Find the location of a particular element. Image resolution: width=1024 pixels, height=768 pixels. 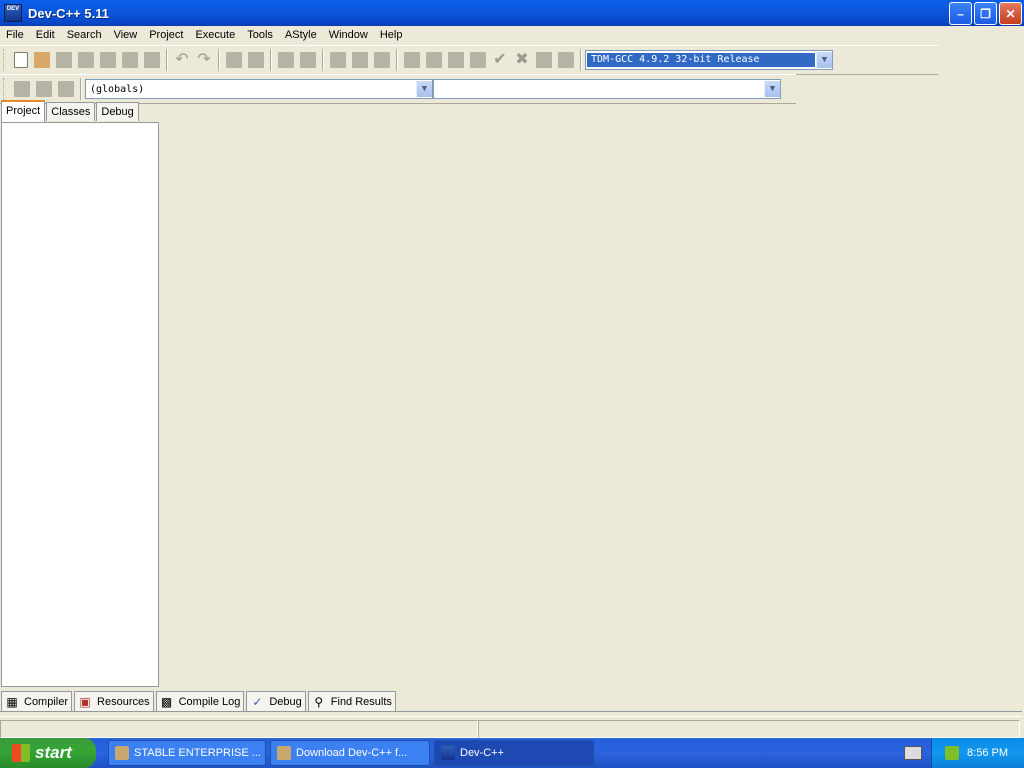

menu-astyle: AStyle is located at coordinates (301, 35).